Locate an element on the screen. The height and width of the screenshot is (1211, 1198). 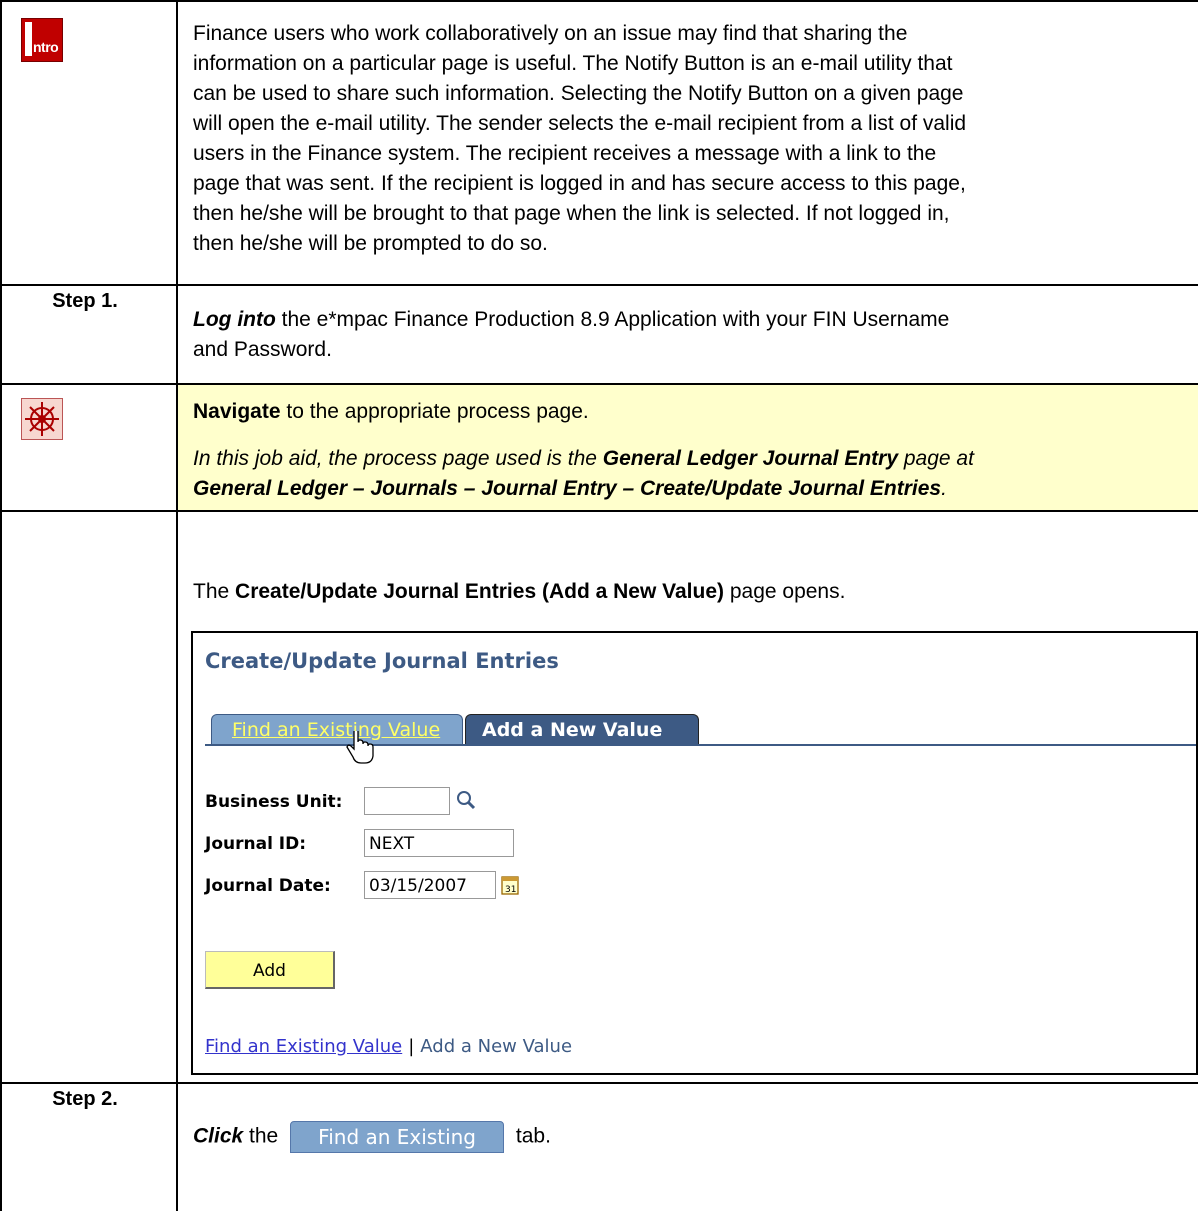
navigate-note-text: . is located at coordinates (944, 488).